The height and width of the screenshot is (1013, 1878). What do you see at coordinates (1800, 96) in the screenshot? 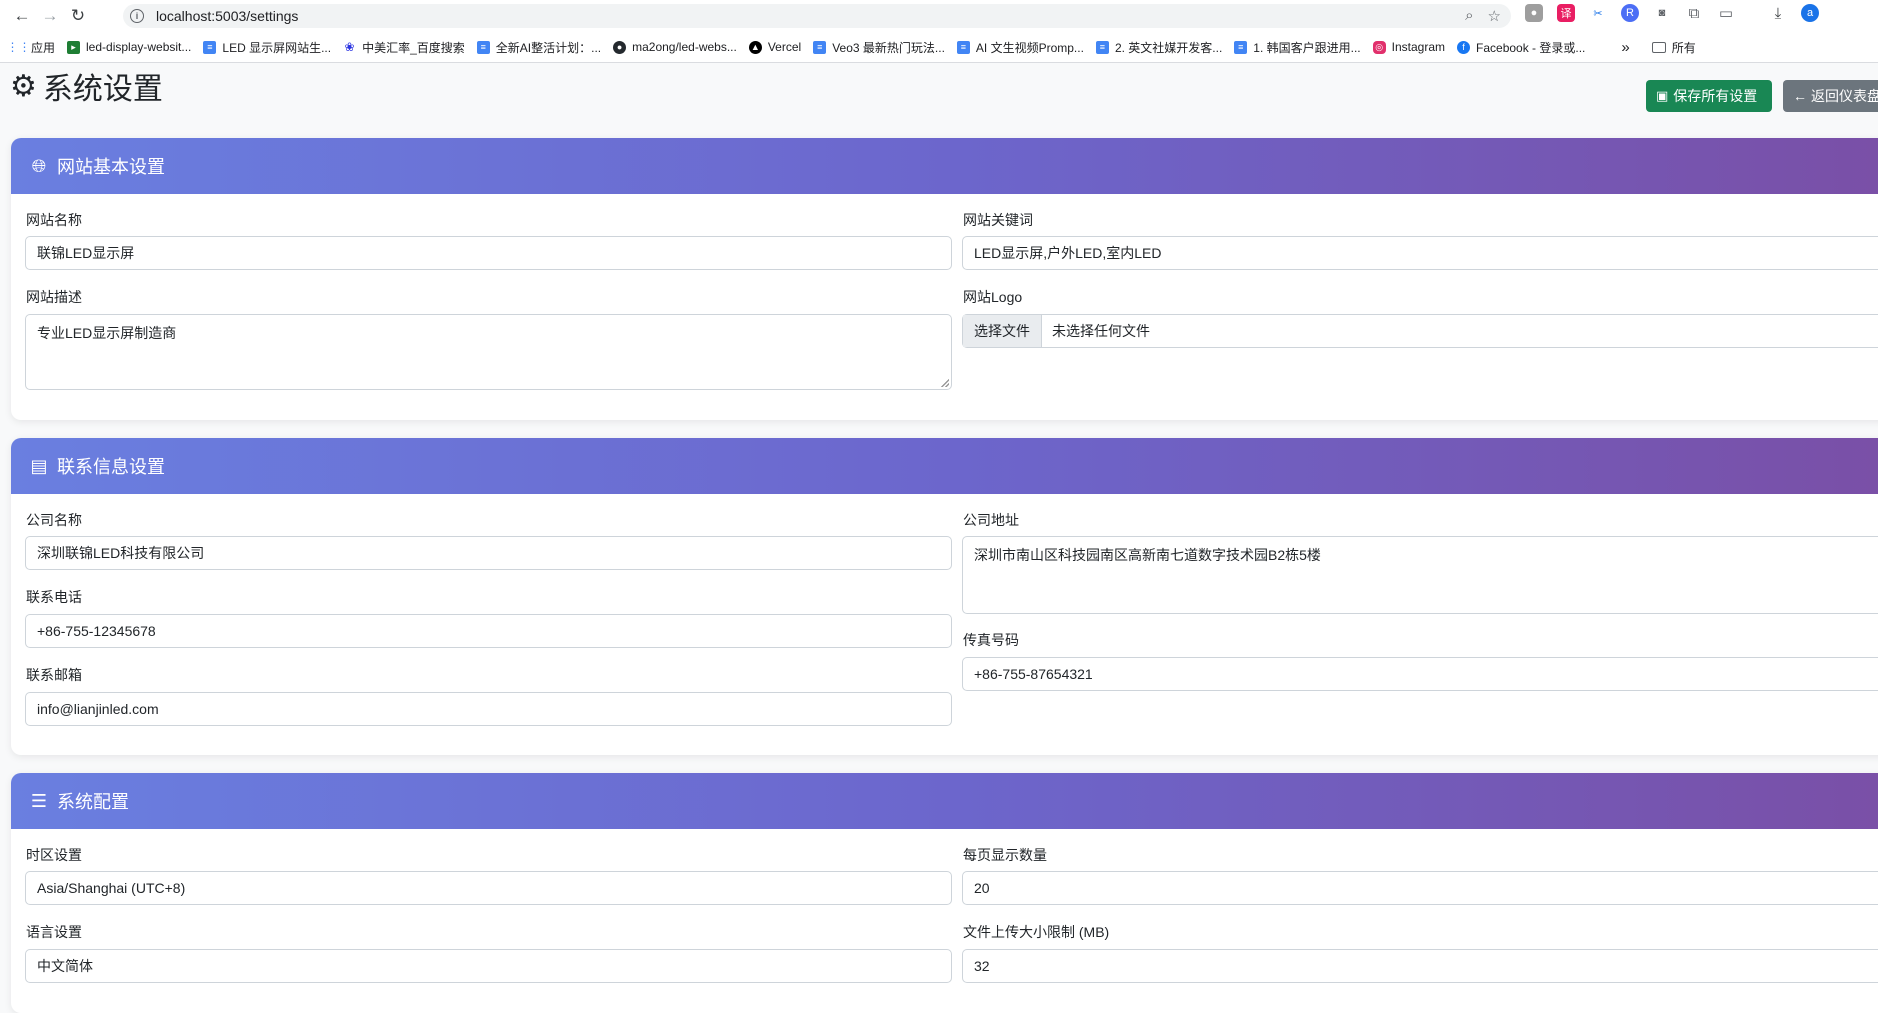
I see `arrow-left-icon: ←` at bounding box center [1800, 96].